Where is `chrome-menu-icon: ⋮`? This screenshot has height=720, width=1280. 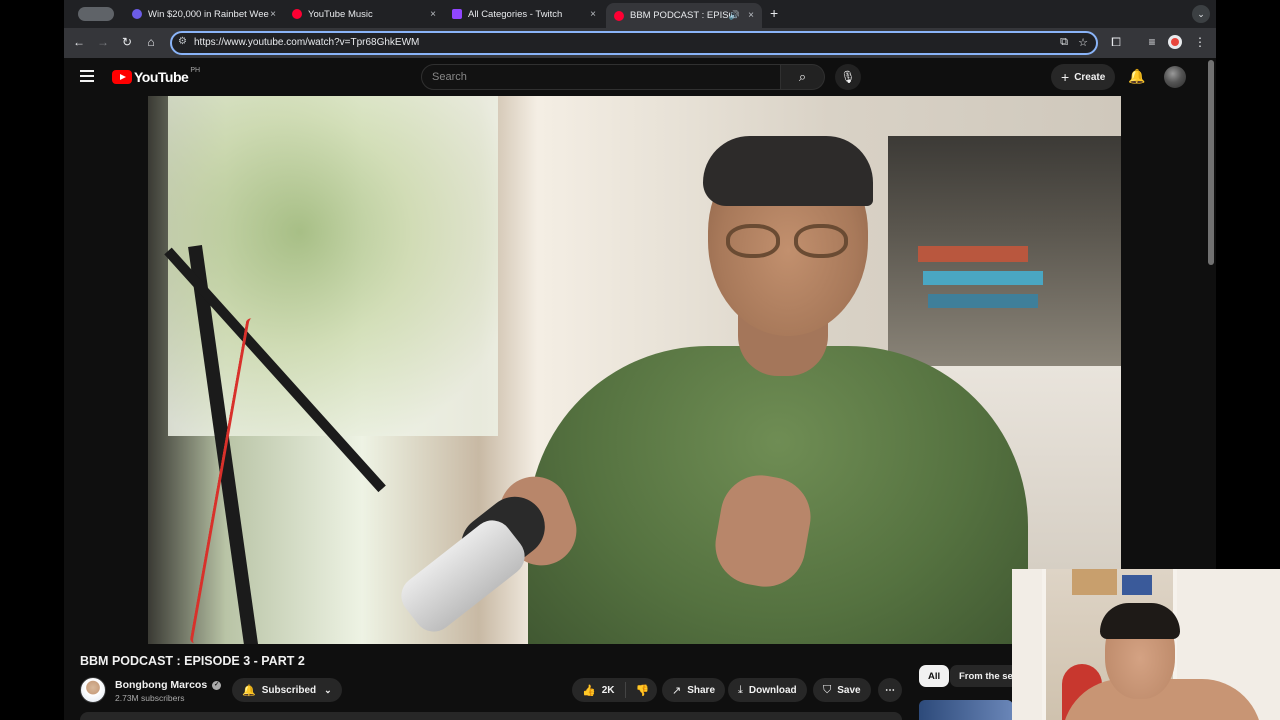 chrome-menu-icon: ⋮ is located at coordinates (1200, 42).